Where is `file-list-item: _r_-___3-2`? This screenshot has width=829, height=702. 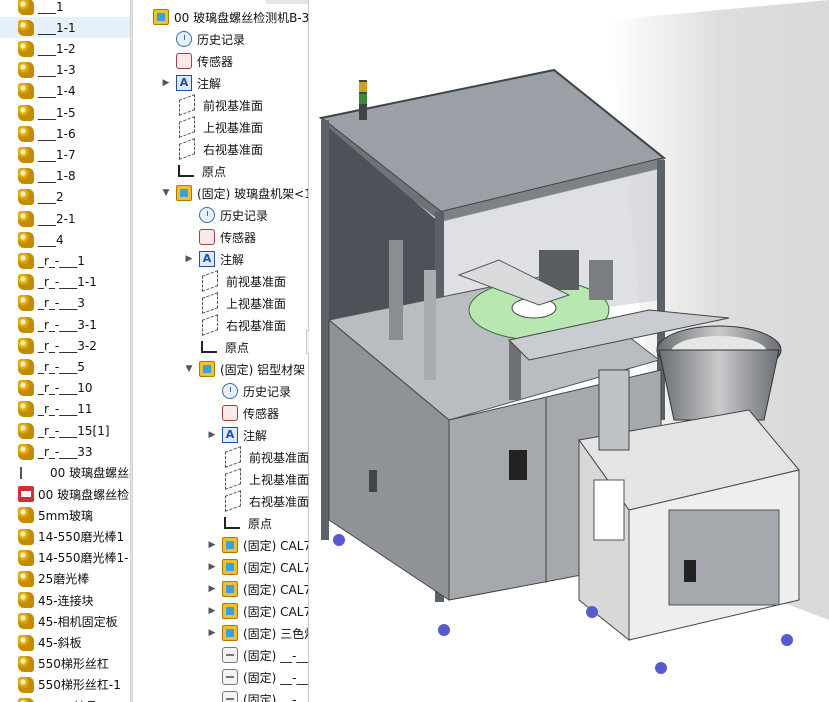 file-list-item: _r_-___3-2 is located at coordinates (65, 345).